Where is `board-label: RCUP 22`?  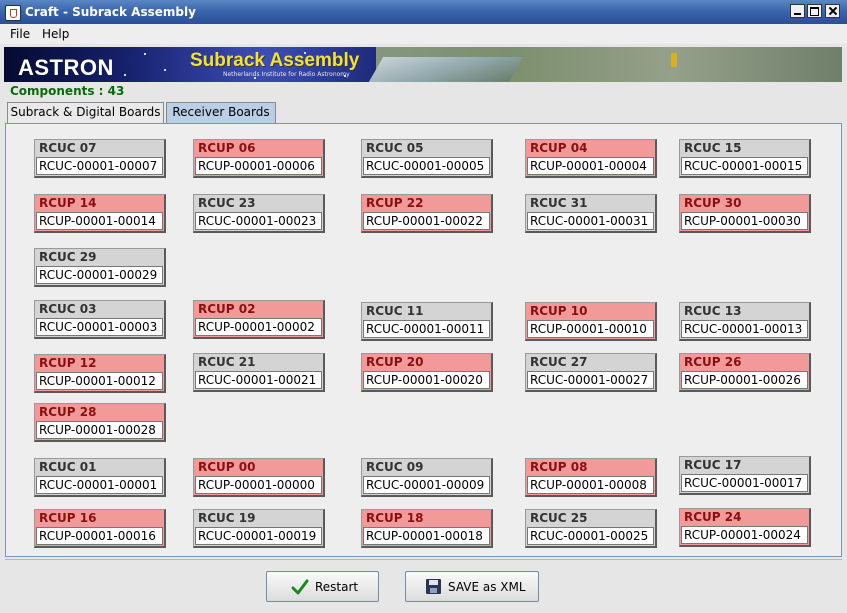
board-label: RCUP 22 is located at coordinates (395, 203).